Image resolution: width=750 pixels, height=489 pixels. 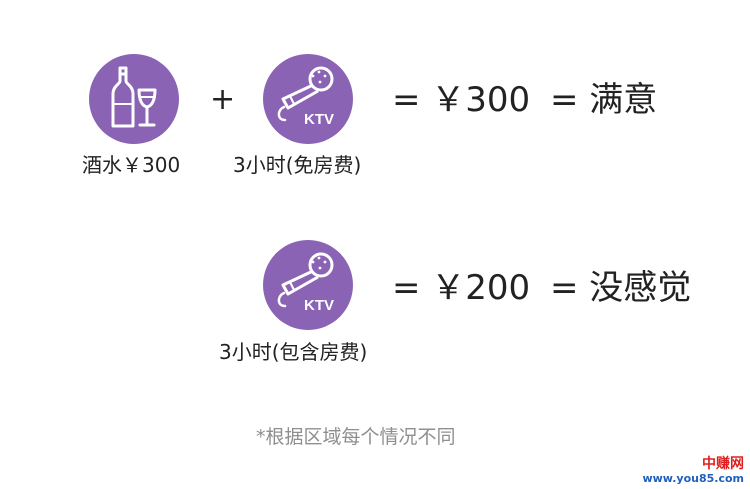 What do you see at coordinates (297, 165) in the screenshot?
I see `ktv-3-hours-free-room-label: 3小时(免房费)` at bounding box center [297, 165].